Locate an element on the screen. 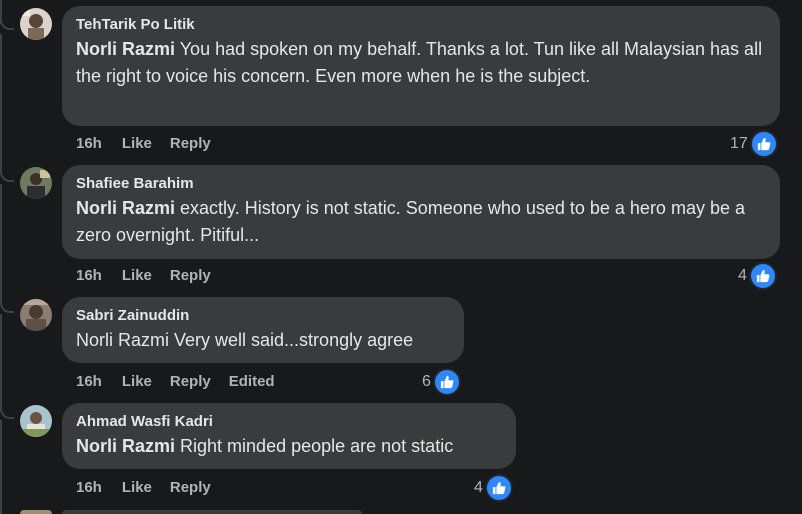 This screenshot has height=514, width=802. comment-author: Sabri Zainuddin is located at coordinates (263, 316).